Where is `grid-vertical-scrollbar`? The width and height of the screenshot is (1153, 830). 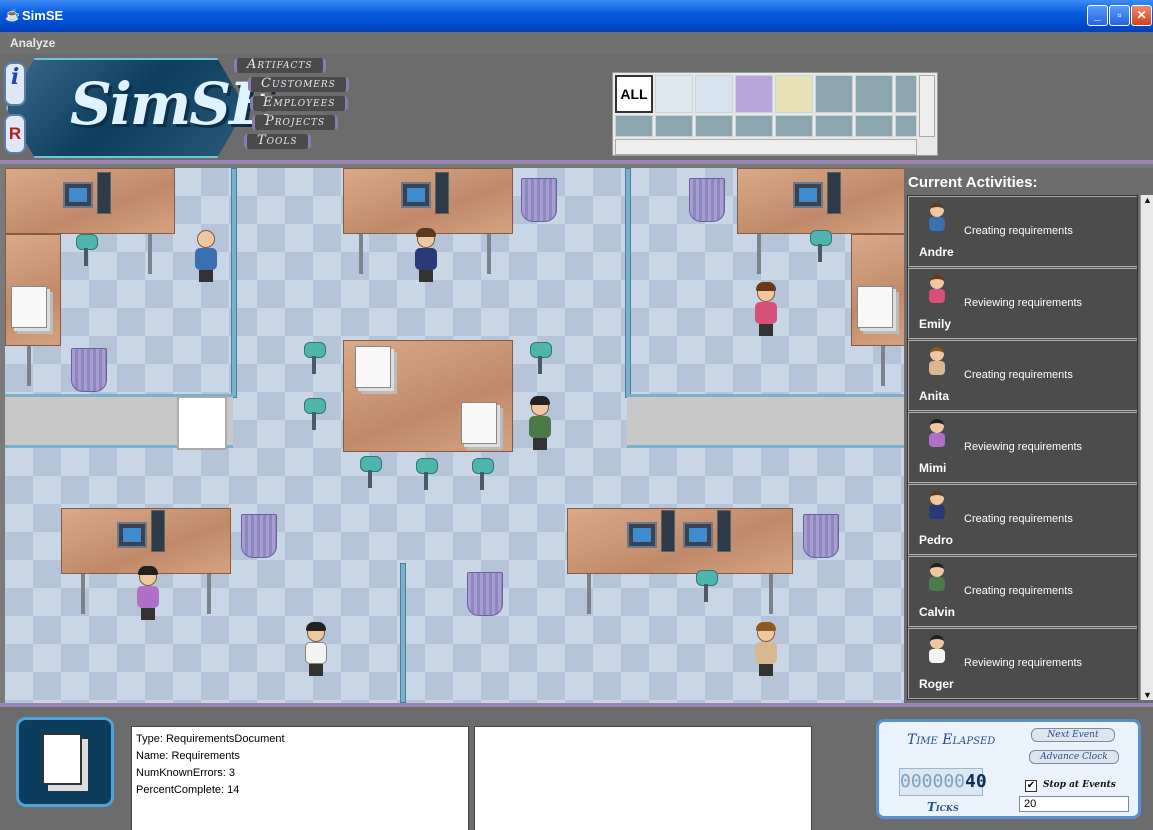
grid-vertical-scrollbar is located at coordinates (927, 106).